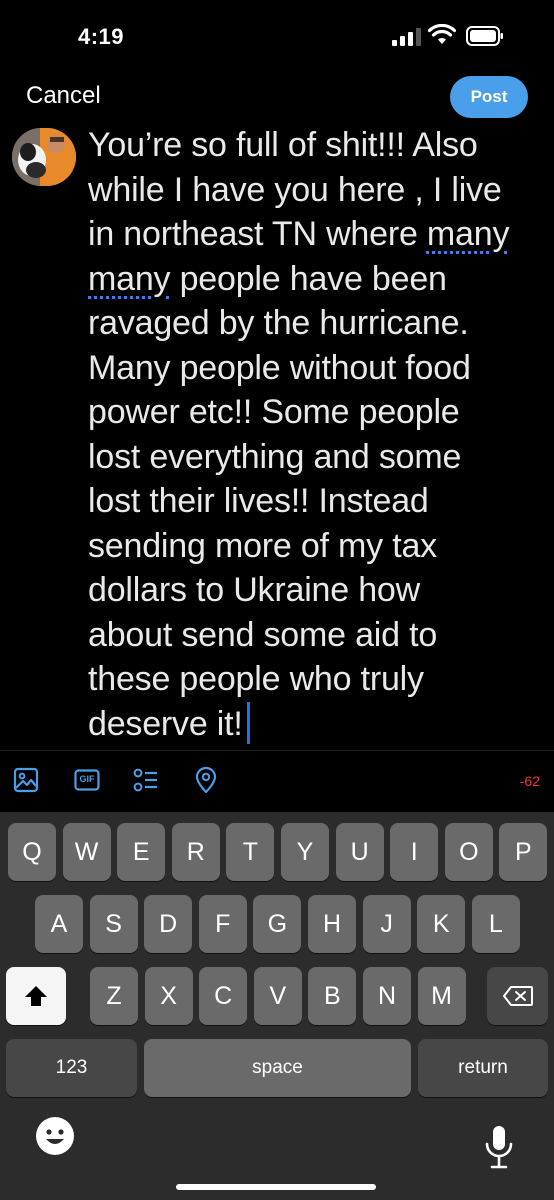 The image size is (554, 1200). I want to click on key-m: M, so click(441, 996).